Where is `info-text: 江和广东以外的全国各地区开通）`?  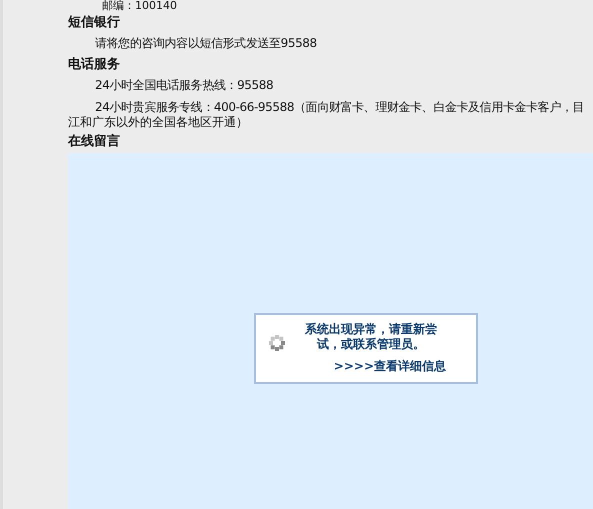 info-text: 江和广东以外的全国各地区开通） is located at coordinates (158, 122).